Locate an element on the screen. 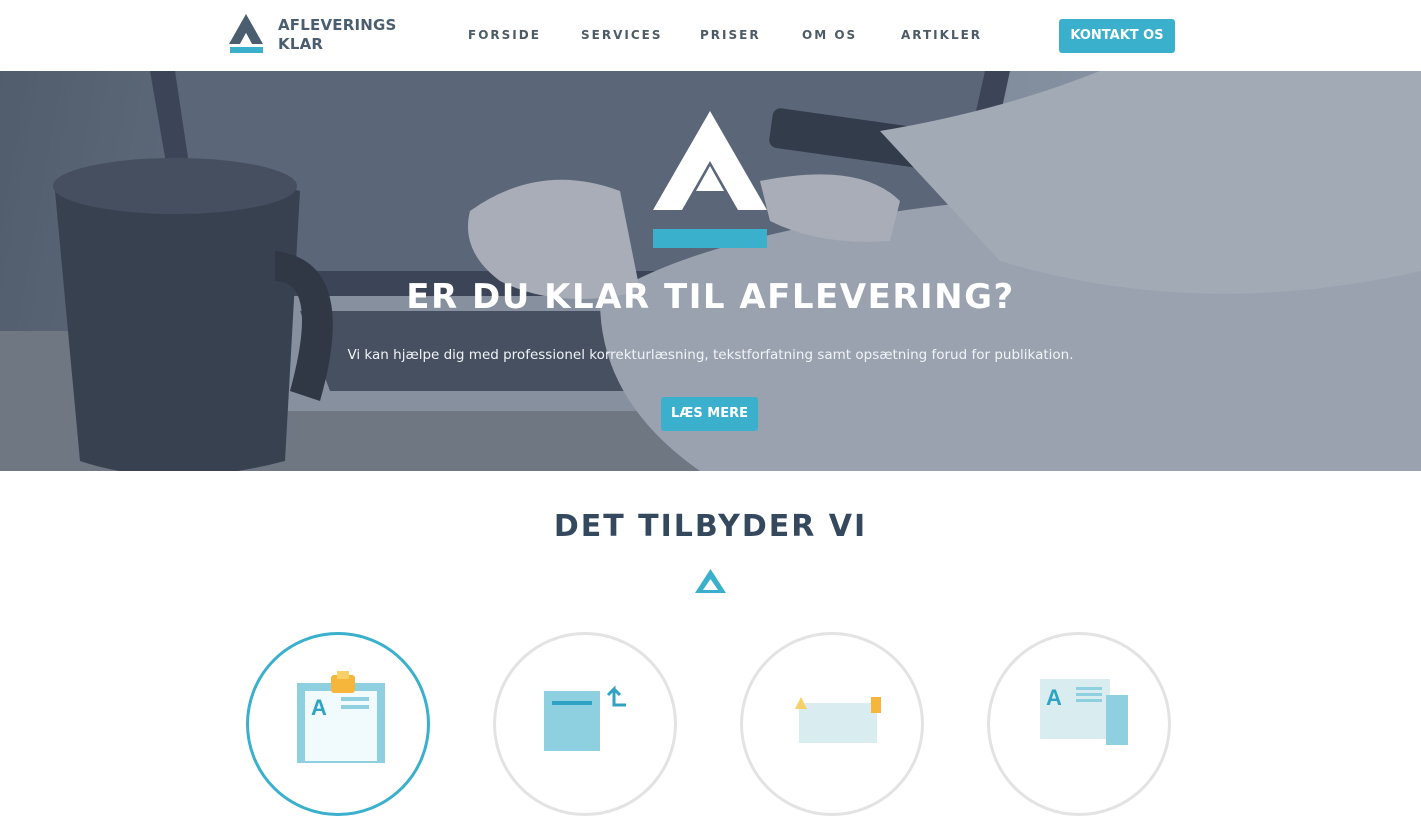 The image size is (1421, 816). brand-logo-link: AFLEVERINGS KLAR is located at coordinates (313, 34).